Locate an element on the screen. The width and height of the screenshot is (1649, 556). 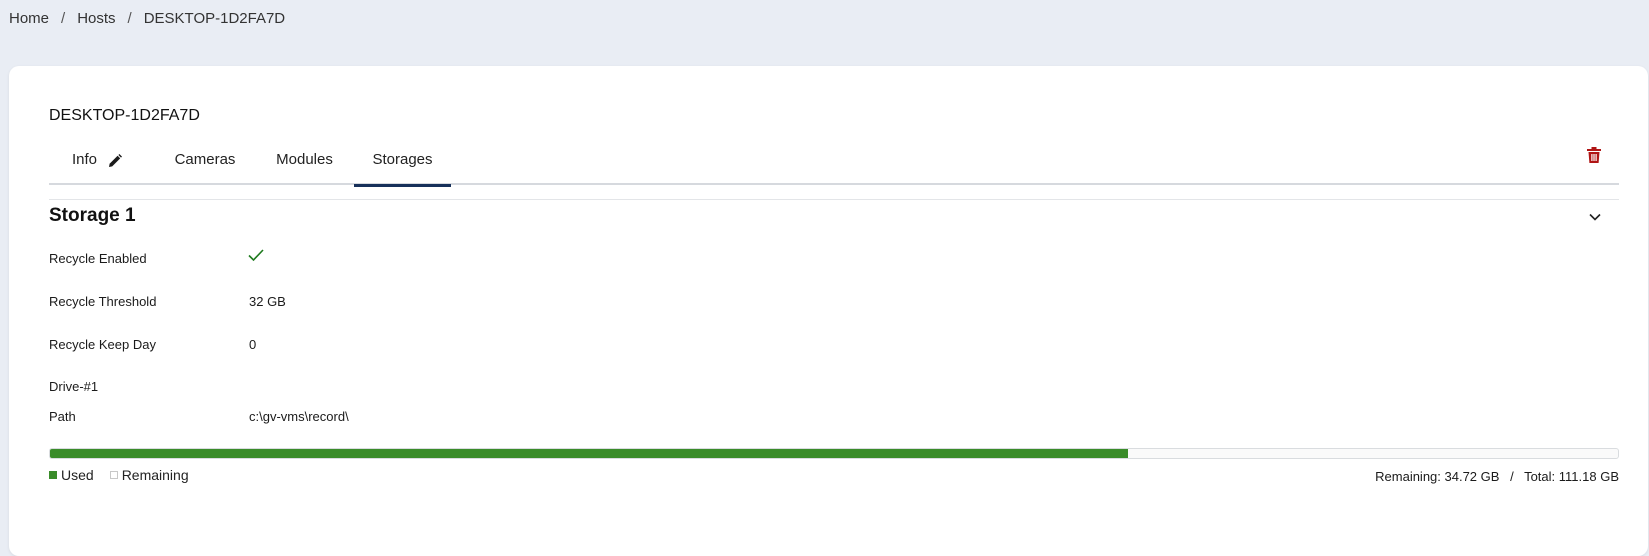
tab-bar: Info Cameras Modules Storages is located at coordinates (834, 165).